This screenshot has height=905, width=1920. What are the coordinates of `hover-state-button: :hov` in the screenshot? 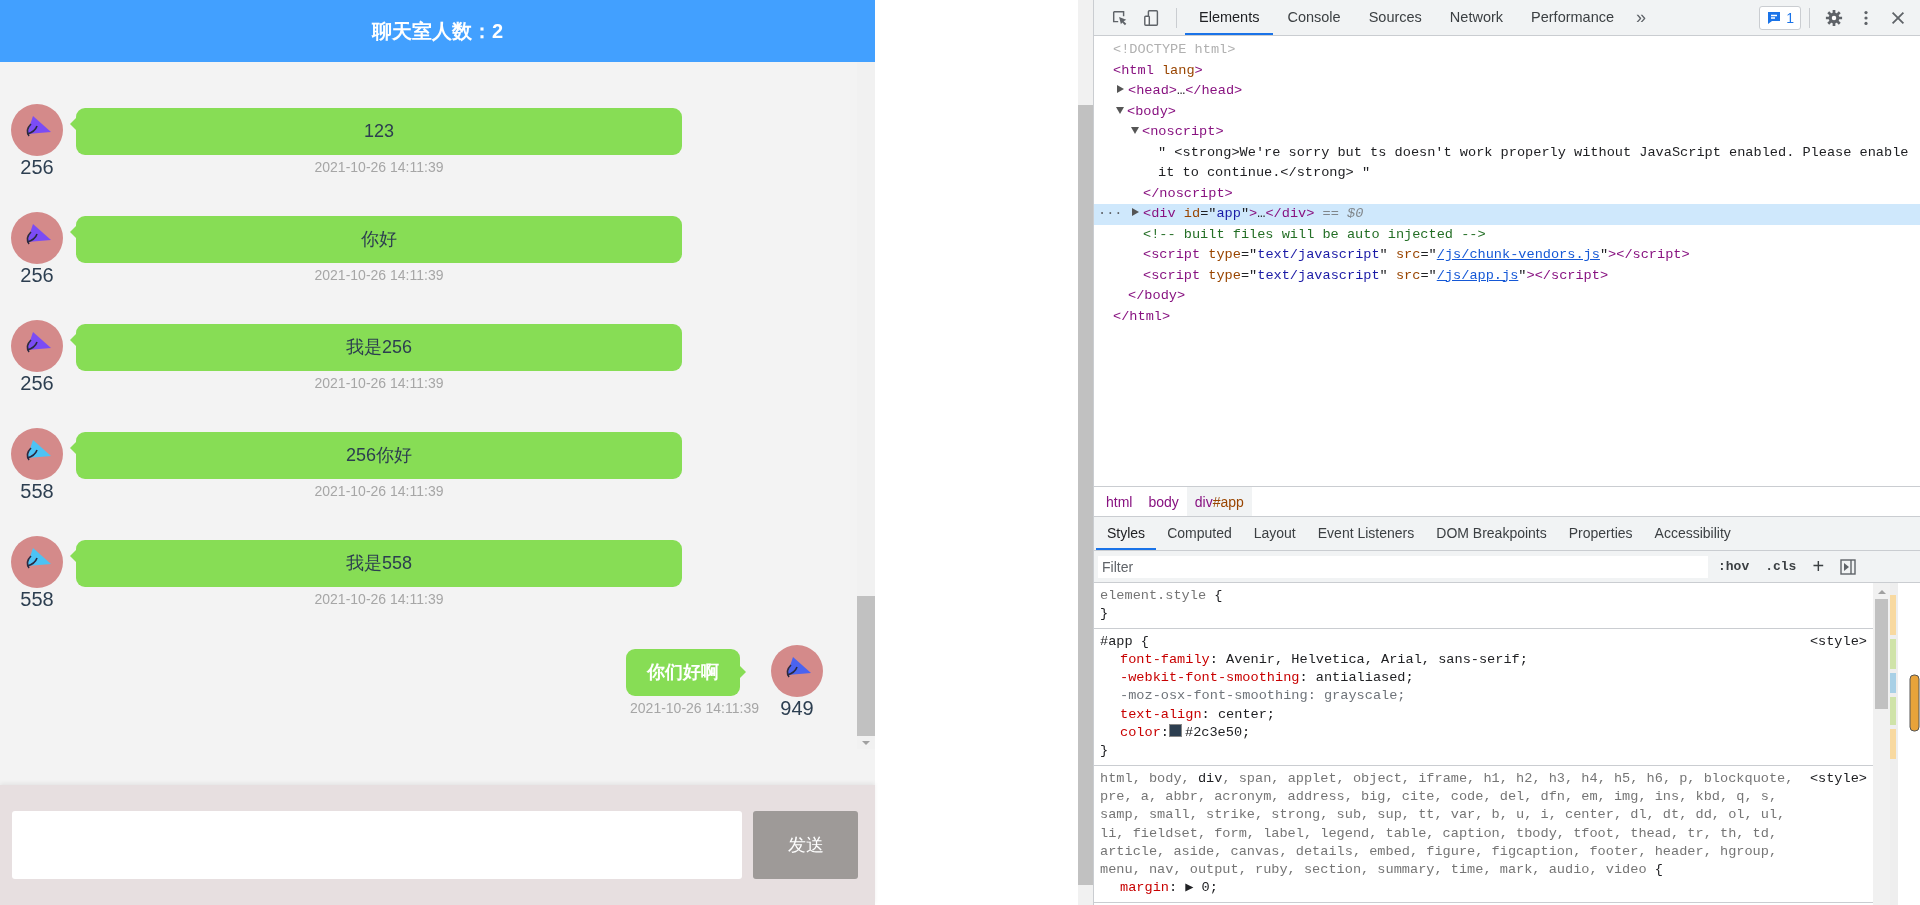 It's located at (1734, 566).